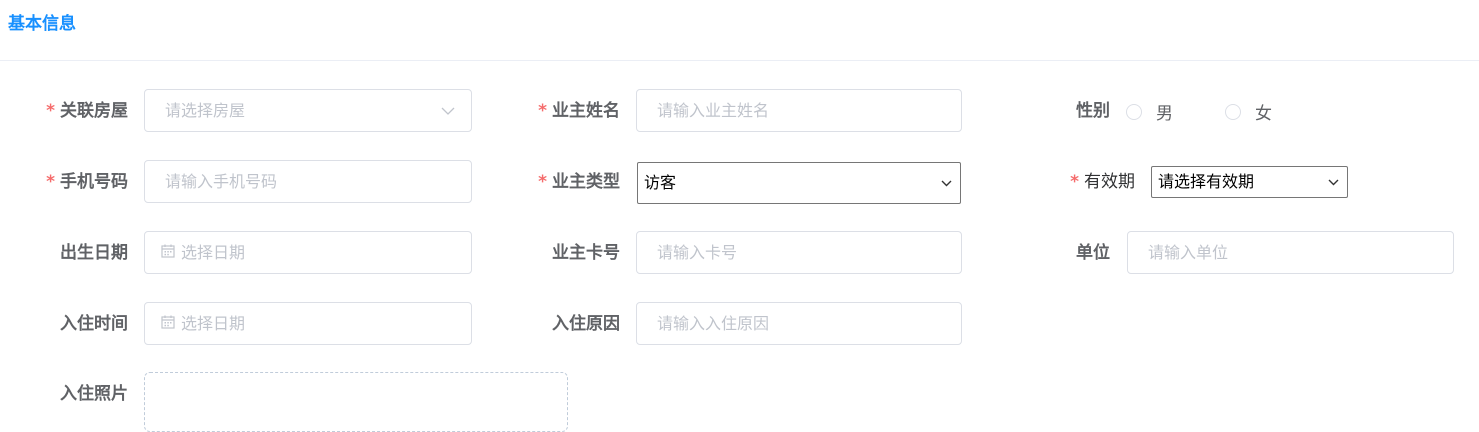 Image resolution: width=1479 pixels, height=432 pixels. I want to click on label-validity: * 有效期, so click(1077, 182).